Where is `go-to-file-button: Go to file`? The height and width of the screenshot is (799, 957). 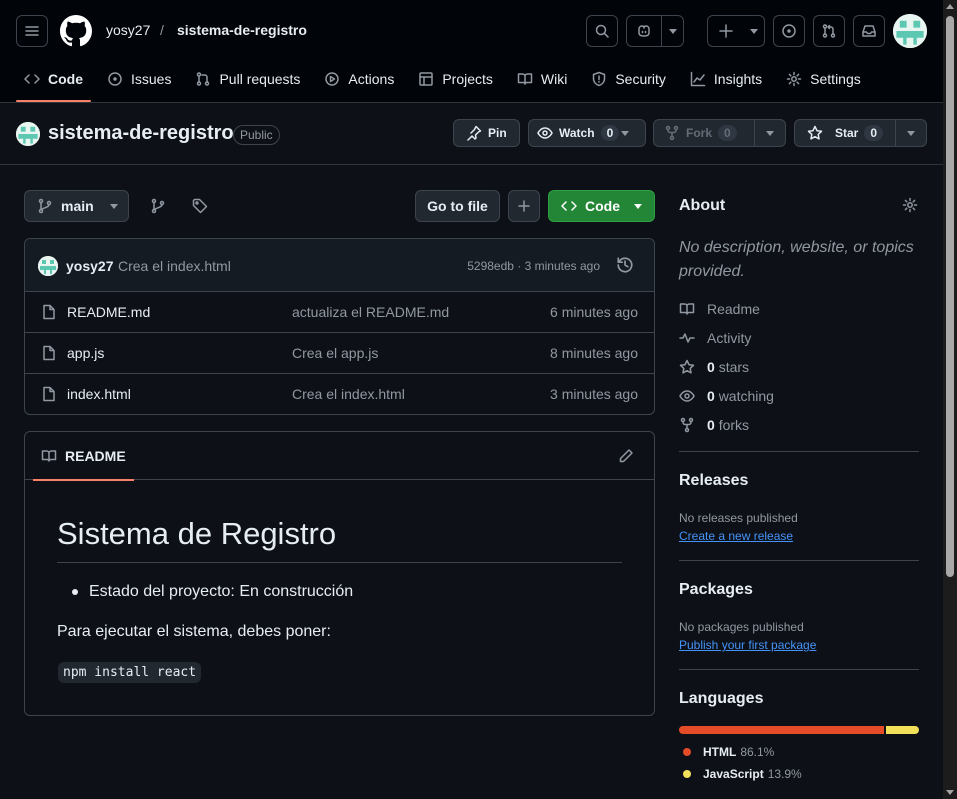 go-to-file-button: Go to file is located at coordinates (457, 206).